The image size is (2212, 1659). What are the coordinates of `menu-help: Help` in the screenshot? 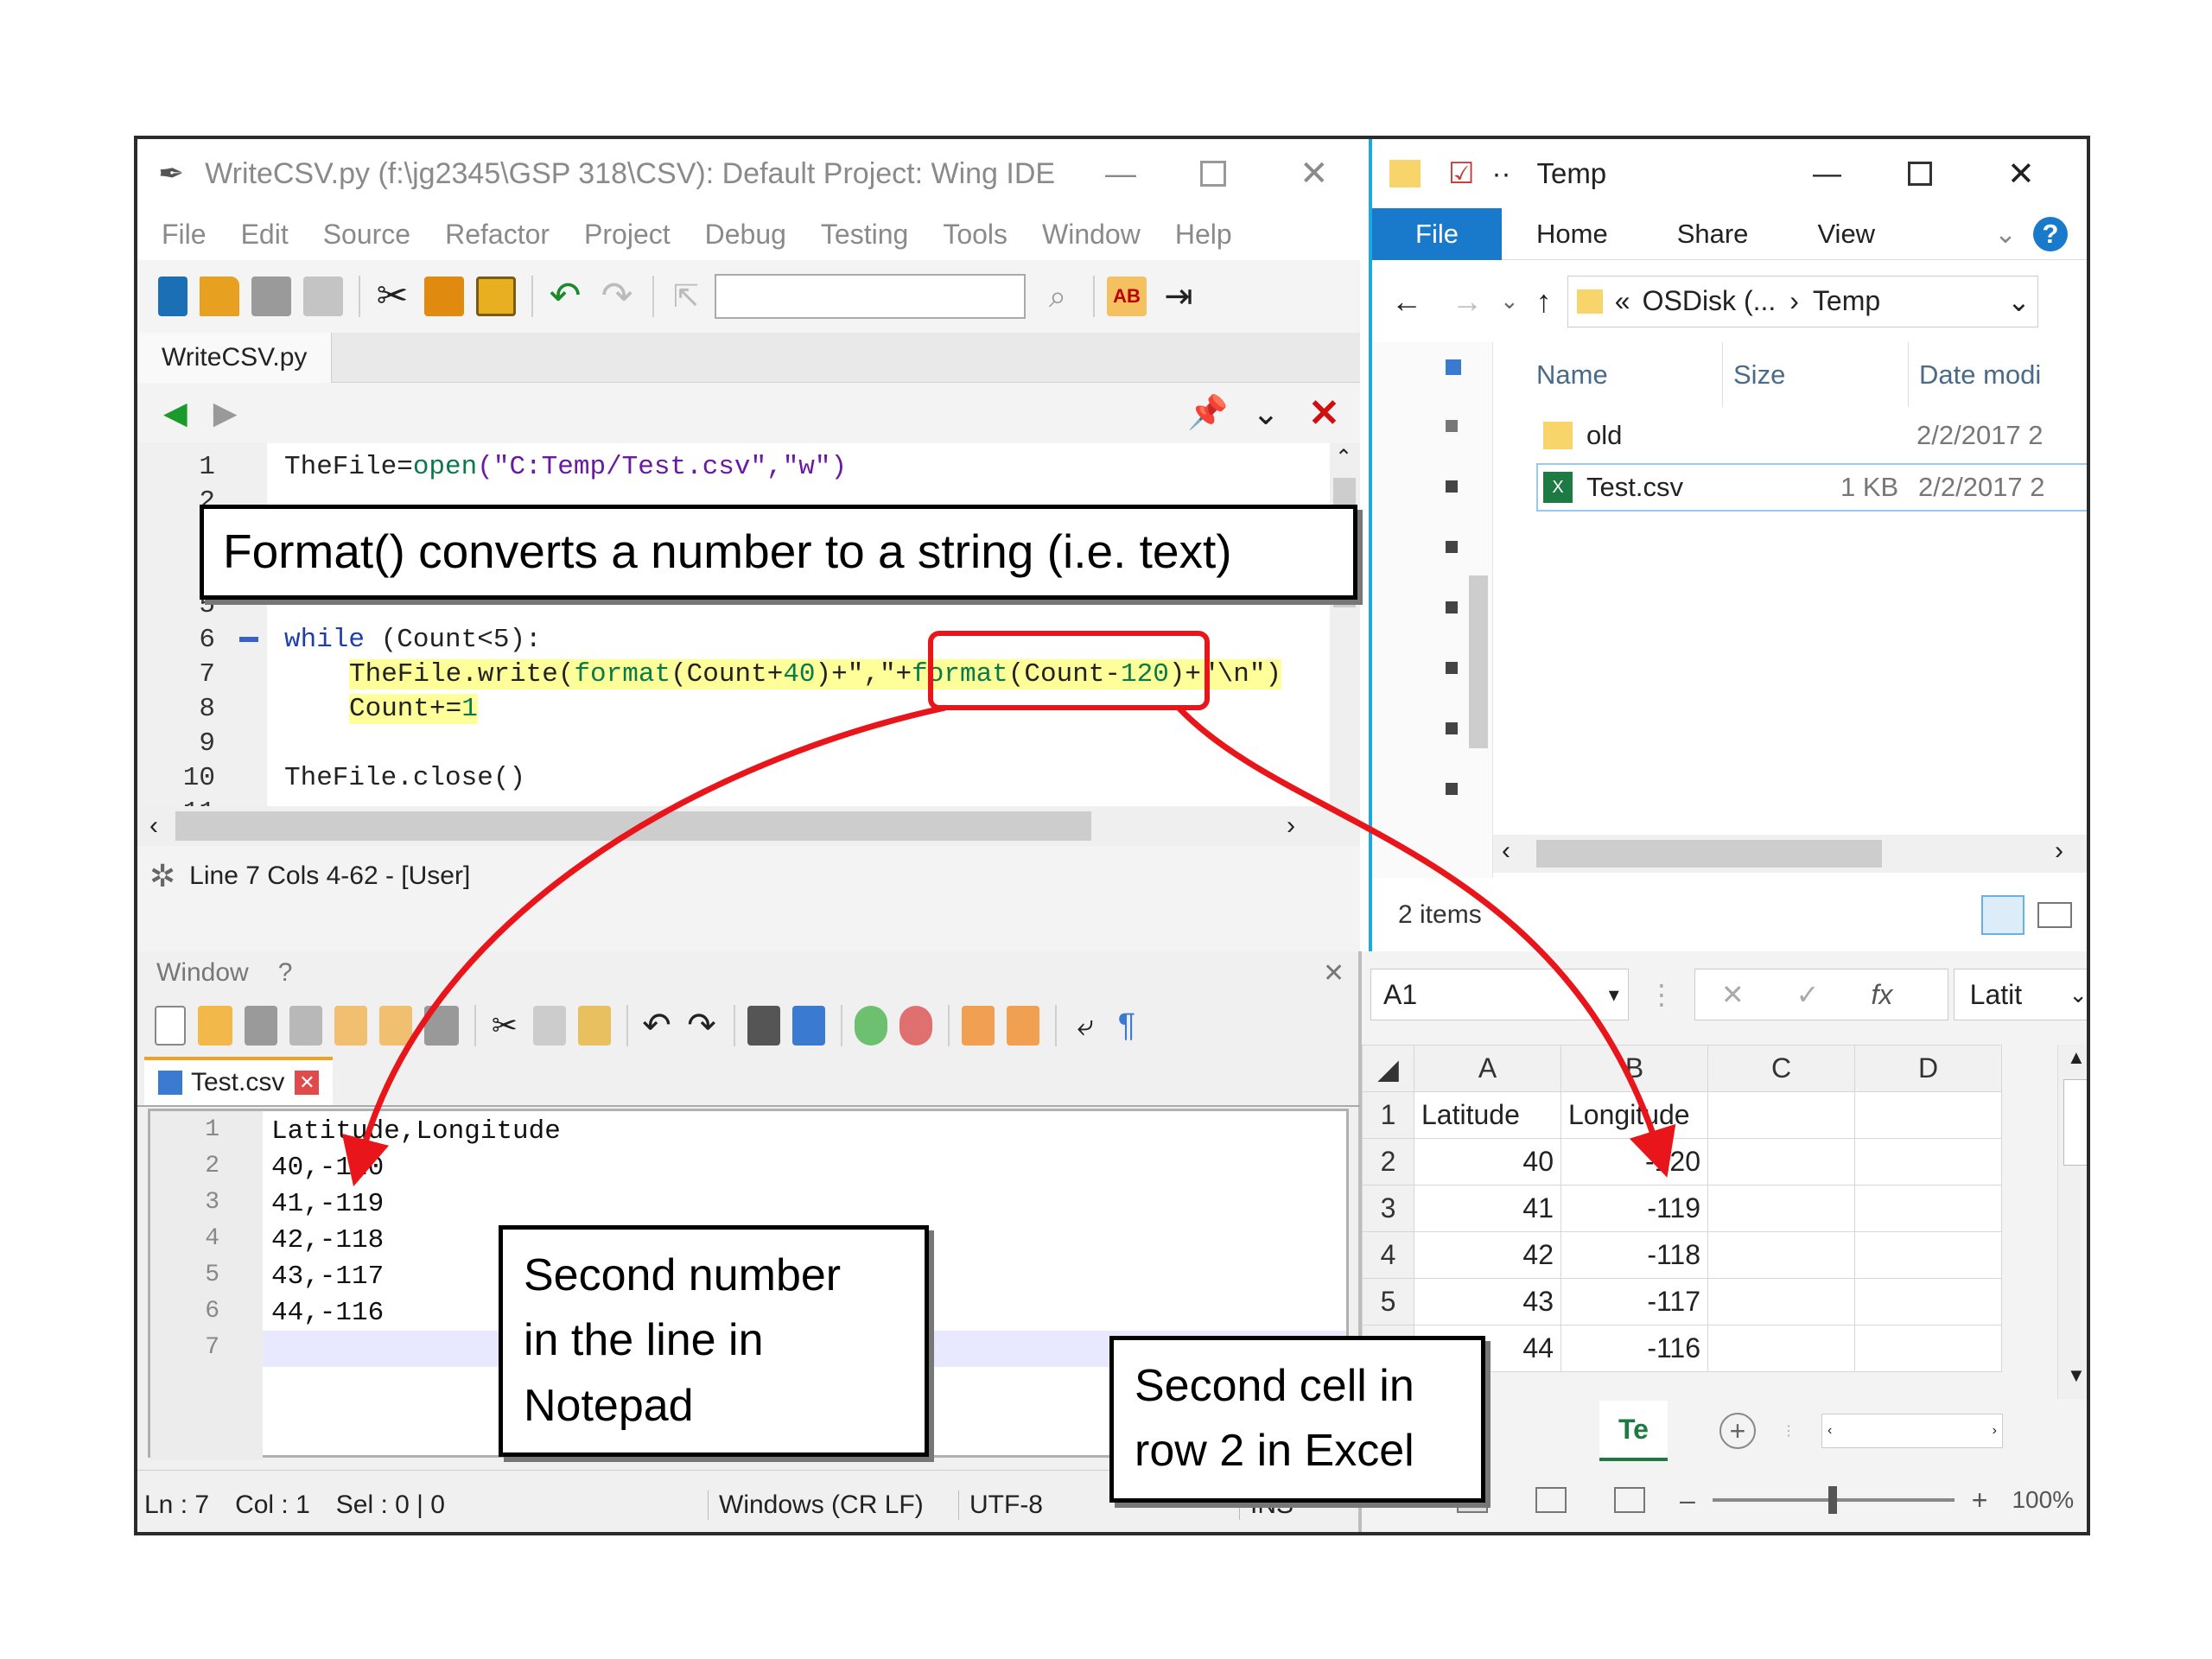 It's located at (1203, 235).